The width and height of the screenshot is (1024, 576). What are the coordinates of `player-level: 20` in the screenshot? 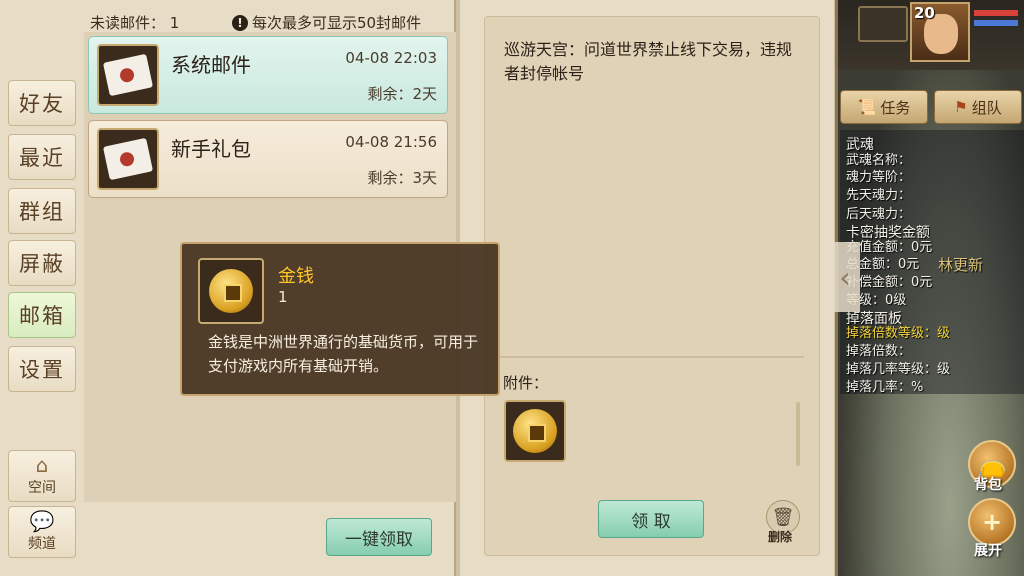 It's located at (924, 13).